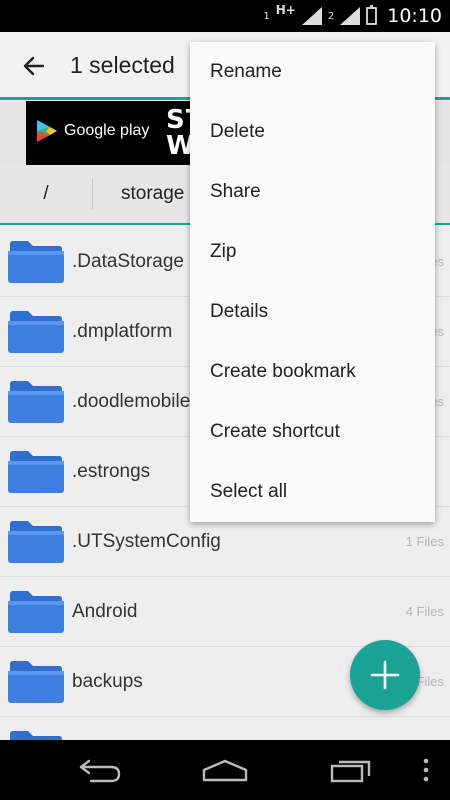  I want to click on google-play-icon, so click(47, 131).